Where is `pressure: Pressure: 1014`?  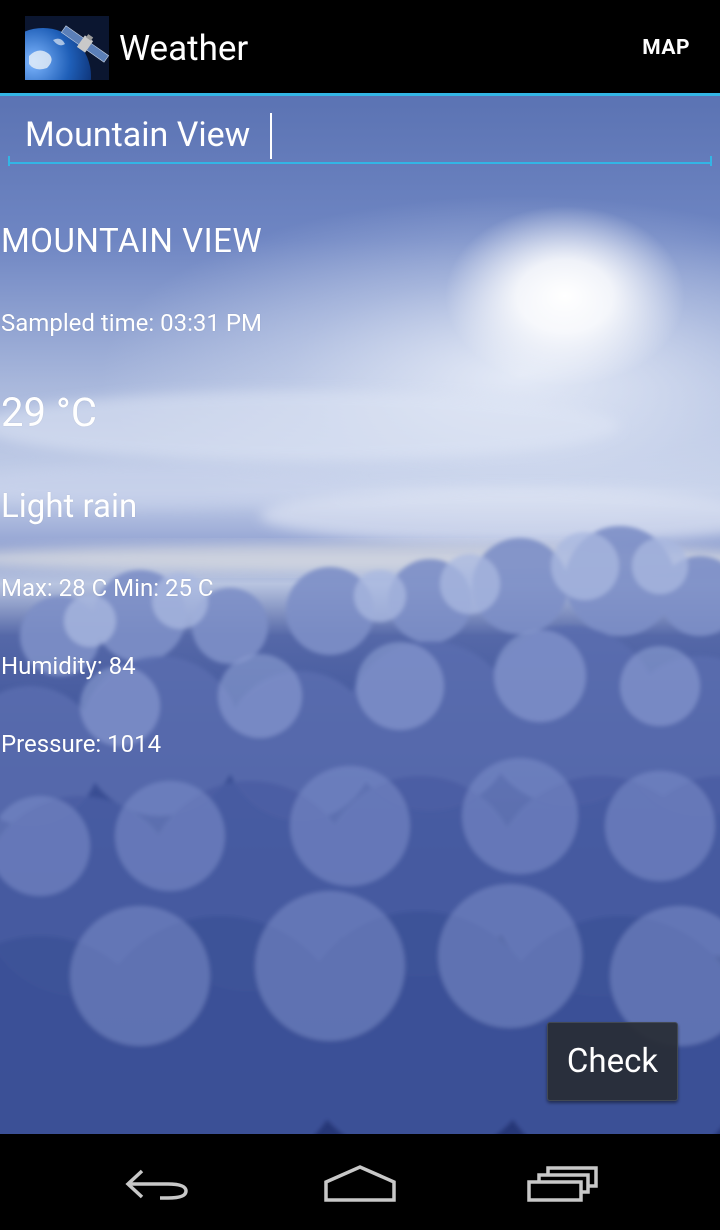 pressure: Pressure: 1014 is located at coordinates (81, 744).